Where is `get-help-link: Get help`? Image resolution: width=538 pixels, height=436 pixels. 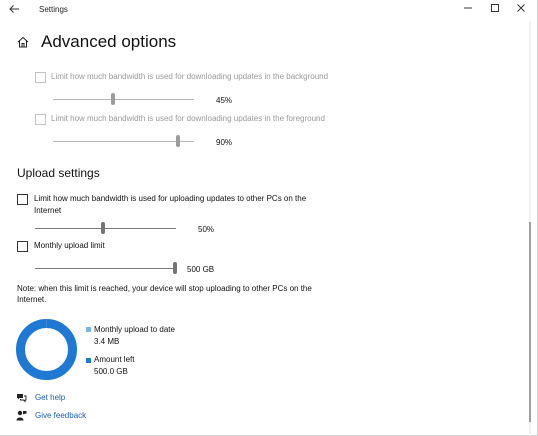 get-help-link: Get help is located at coordinates (50, 397).